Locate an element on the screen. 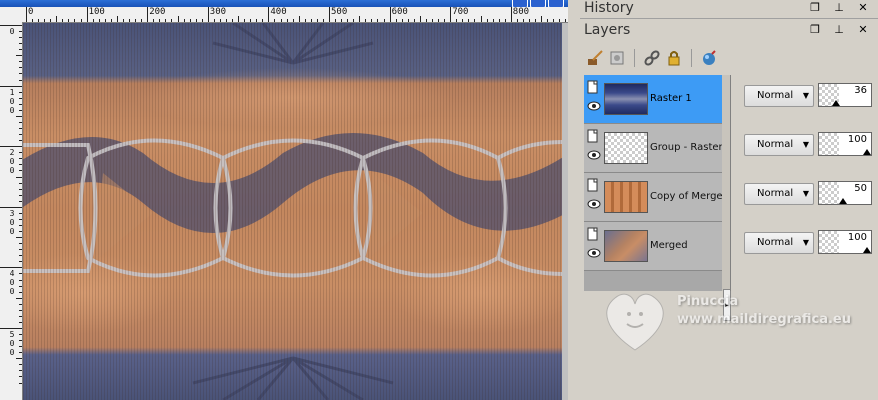 This screenshot has width=878, height=400. layer-row: Copy of Merged is located at coordinates (656, 197).